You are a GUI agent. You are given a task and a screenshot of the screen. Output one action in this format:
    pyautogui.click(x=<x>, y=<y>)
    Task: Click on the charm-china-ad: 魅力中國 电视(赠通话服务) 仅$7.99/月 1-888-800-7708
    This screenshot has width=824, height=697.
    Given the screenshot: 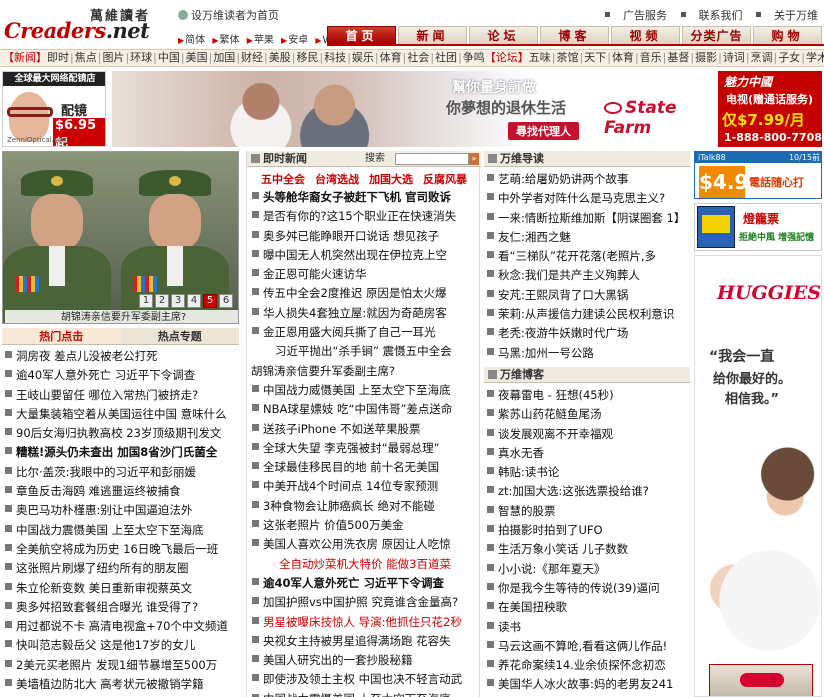 What is the action you would take?
    pyautogui.click(x=770, y=109)
    